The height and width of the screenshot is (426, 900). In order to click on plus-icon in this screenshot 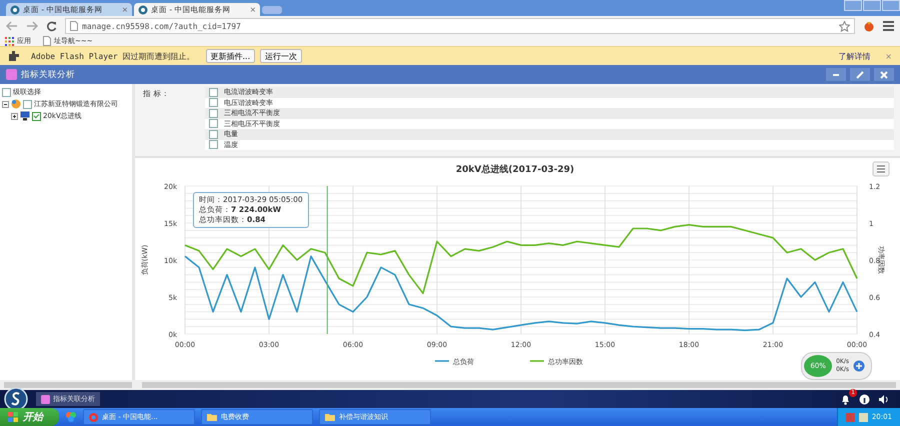, I will do `click(859, 366)`.